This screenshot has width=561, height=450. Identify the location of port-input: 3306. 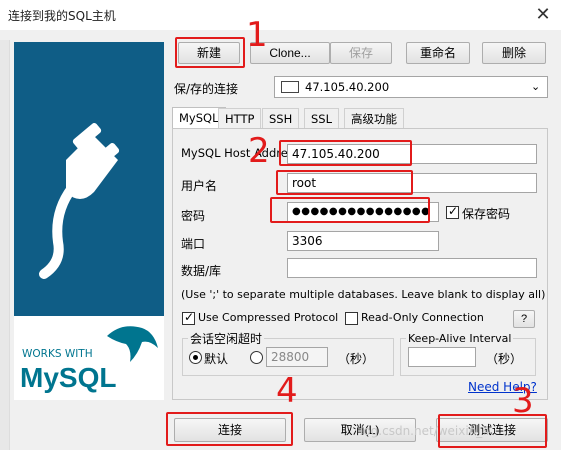
(363, 241).